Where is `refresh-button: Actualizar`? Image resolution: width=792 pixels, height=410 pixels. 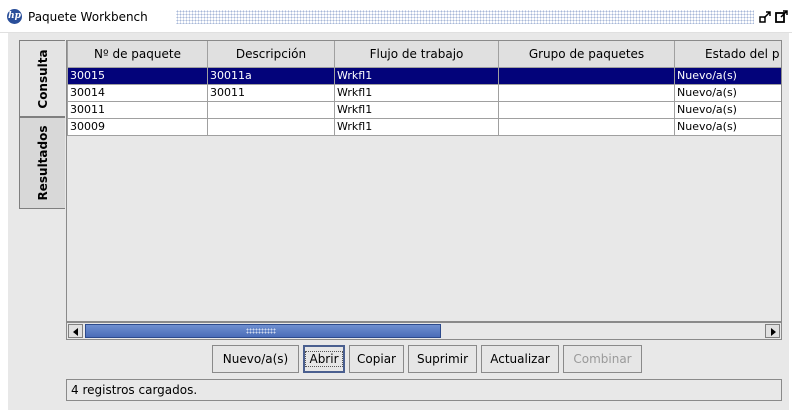
refresh-button: Actualizar is located at coordinates (520, 359).